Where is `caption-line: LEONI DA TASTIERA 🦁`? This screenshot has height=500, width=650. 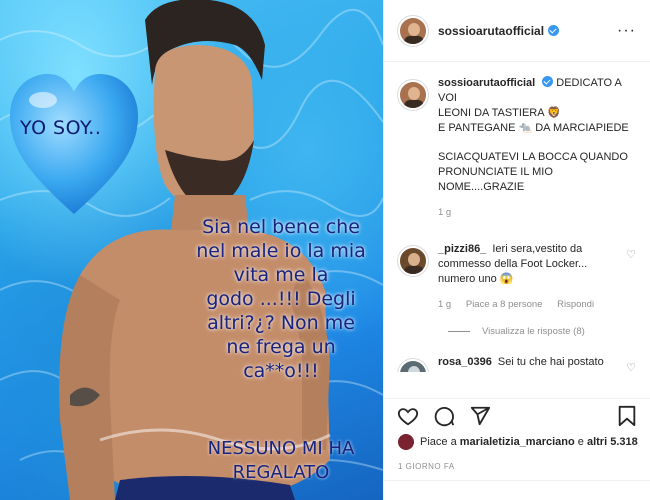 caption-line: LEONI DA TASTIERA 🦁 is located at coordinates (499, 113).